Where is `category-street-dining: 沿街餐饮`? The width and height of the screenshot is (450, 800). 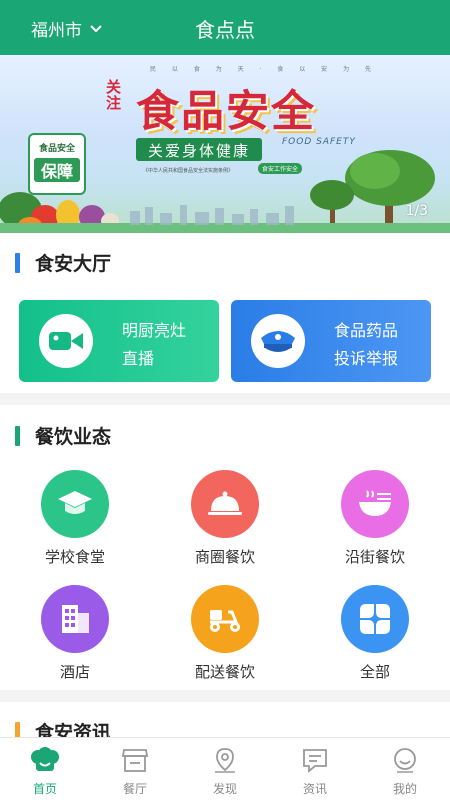
category-street-dining: 沿街餐饮 is located at coordinates (375, 518).